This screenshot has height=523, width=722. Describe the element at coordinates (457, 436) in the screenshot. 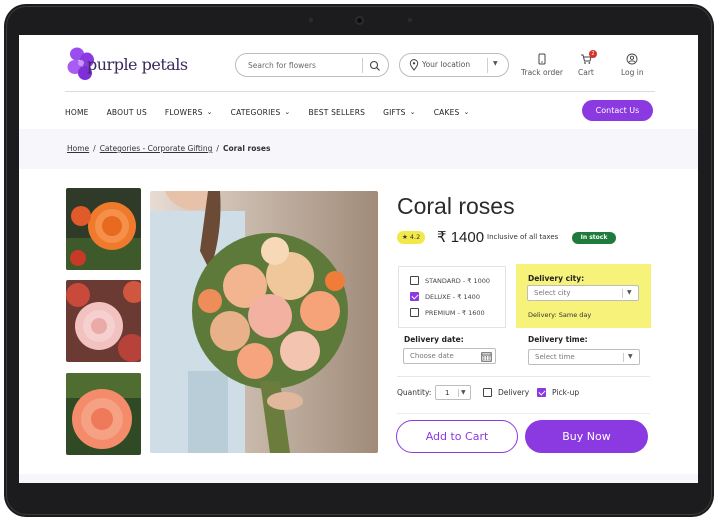

I see `add-to-cart-button: Add to Cart` at that location.